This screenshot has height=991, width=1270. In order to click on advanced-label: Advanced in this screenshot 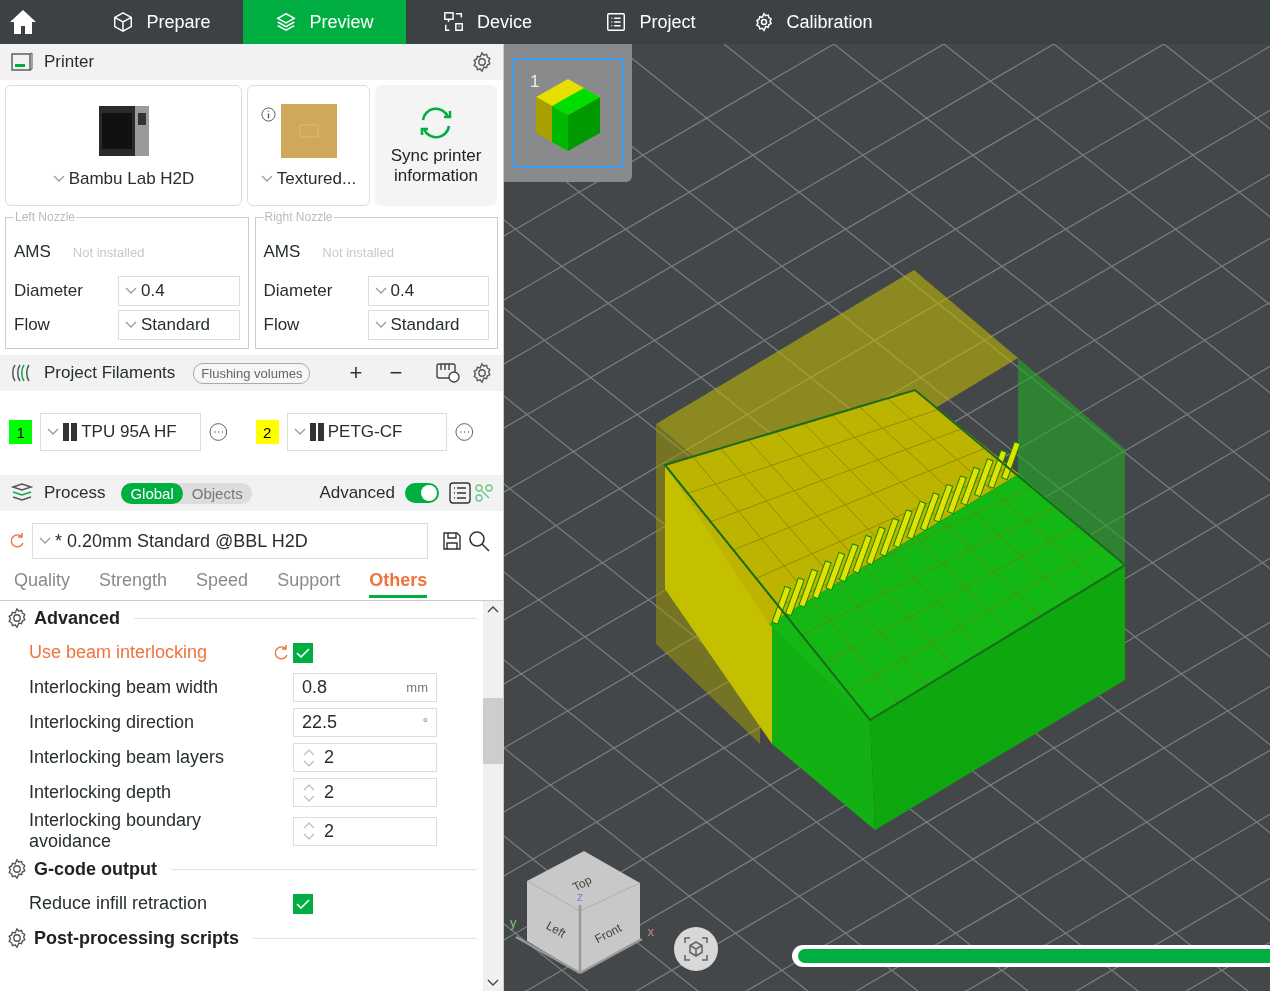, I will do `click(357, 493)`.